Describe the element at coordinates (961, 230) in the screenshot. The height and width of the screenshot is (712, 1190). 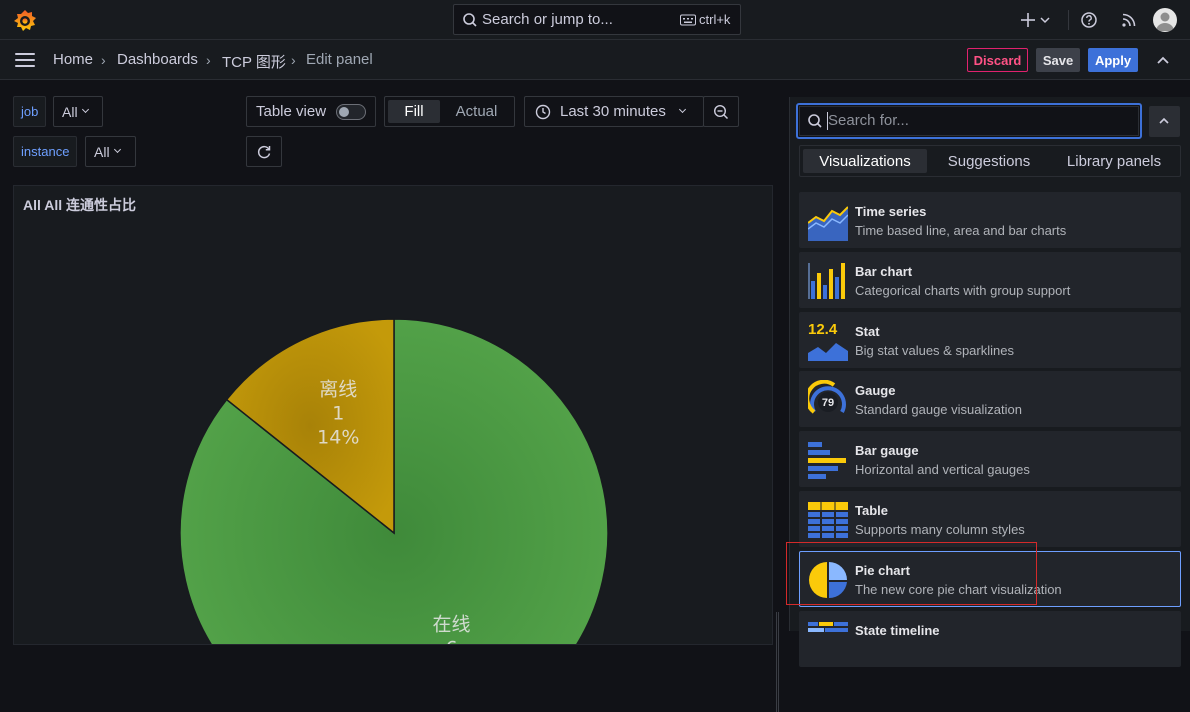
I see `viz-desc: Time based line, area and bar charts` at that location.